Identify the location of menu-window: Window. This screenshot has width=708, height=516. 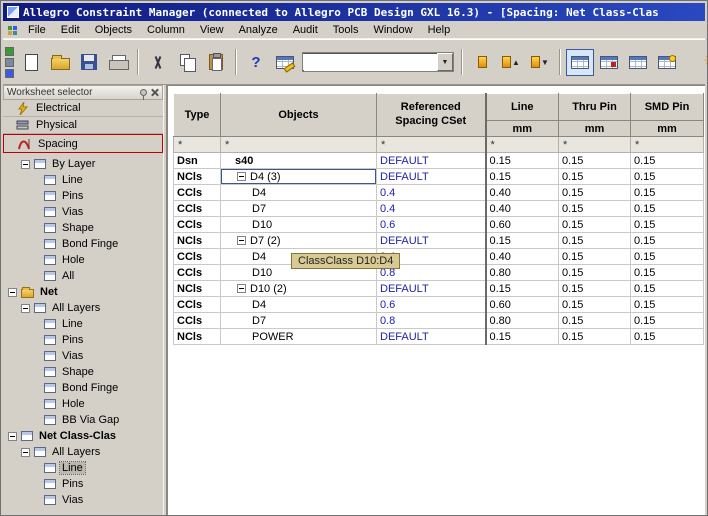
(392, 30).